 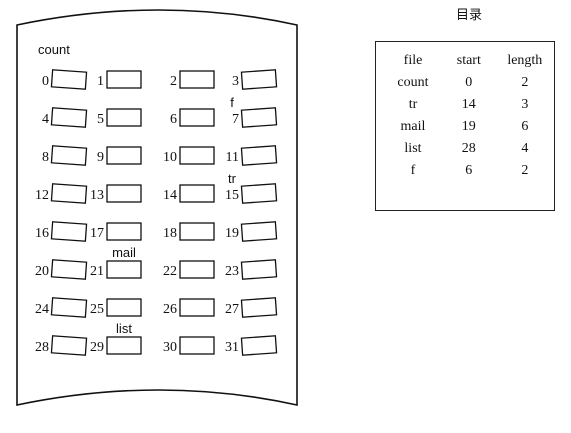 I want to click on header-length: length, so click(x=525, y=60).